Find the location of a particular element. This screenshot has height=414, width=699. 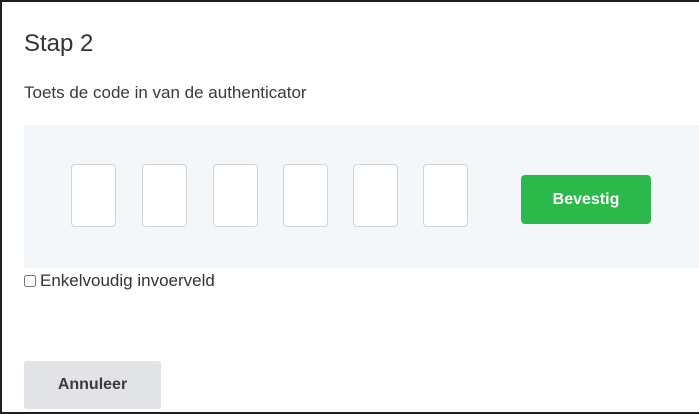

single-field-option: Enkelvoudig invoerveld is located at coordinates (119, 281).